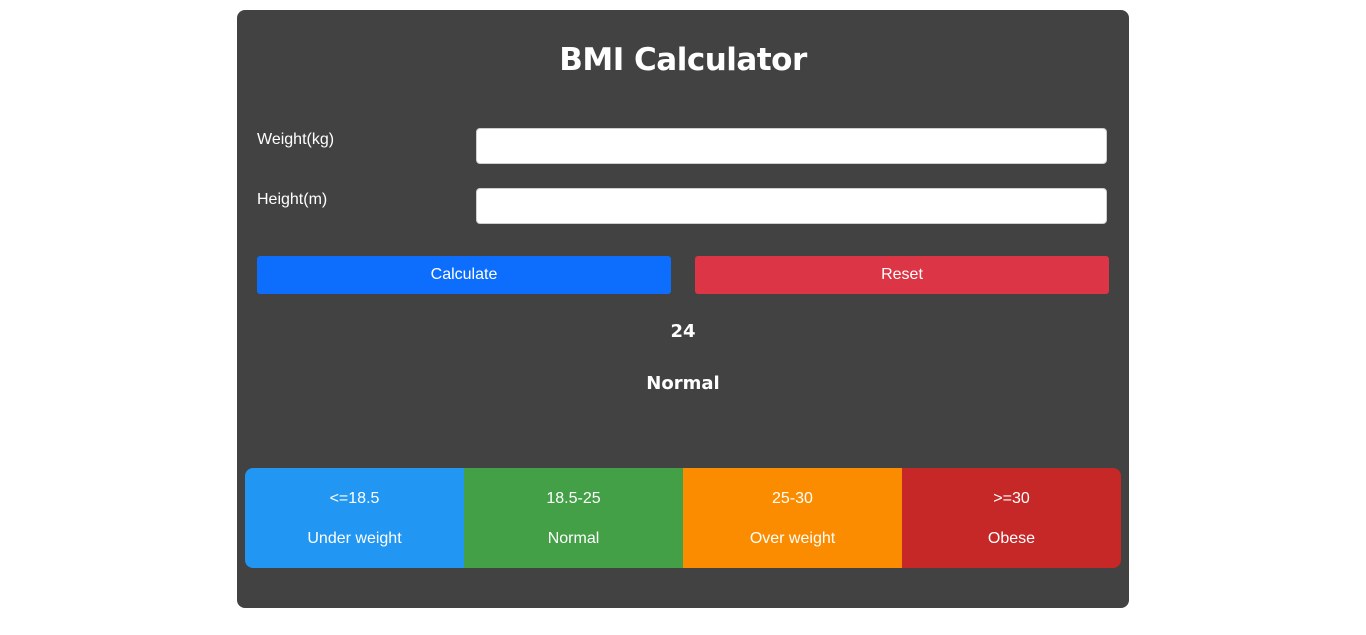  Describe the element at coordinates (792, 498) in the screenshot. I see `scale-range: 25-30` at that location.